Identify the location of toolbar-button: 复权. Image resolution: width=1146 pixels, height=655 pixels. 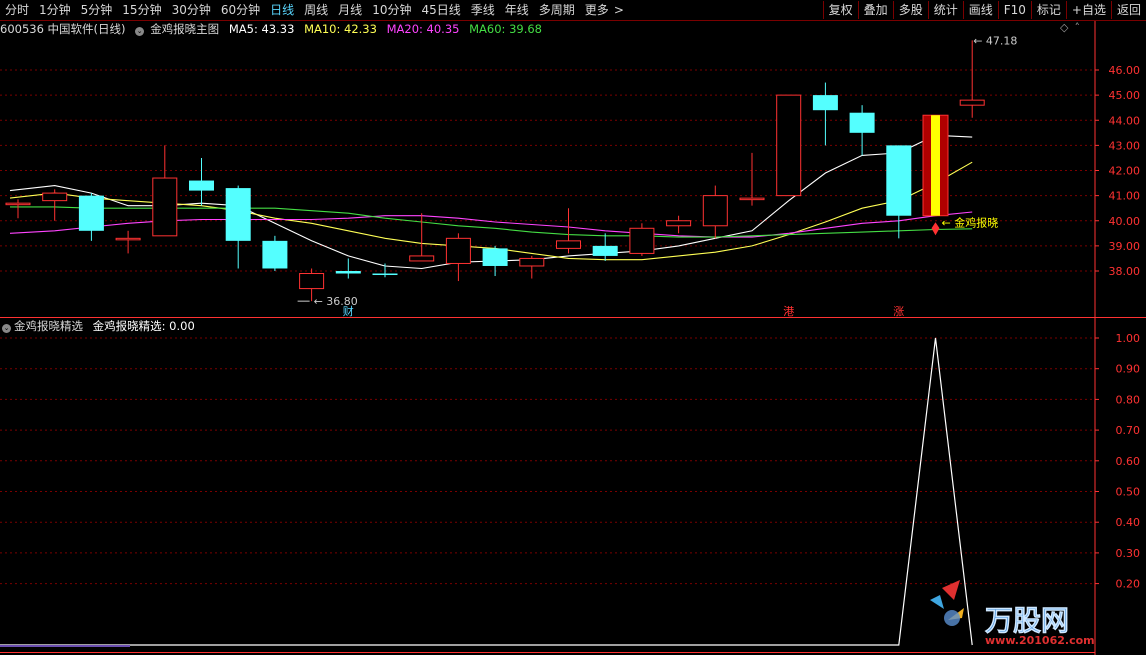
(841, 10).